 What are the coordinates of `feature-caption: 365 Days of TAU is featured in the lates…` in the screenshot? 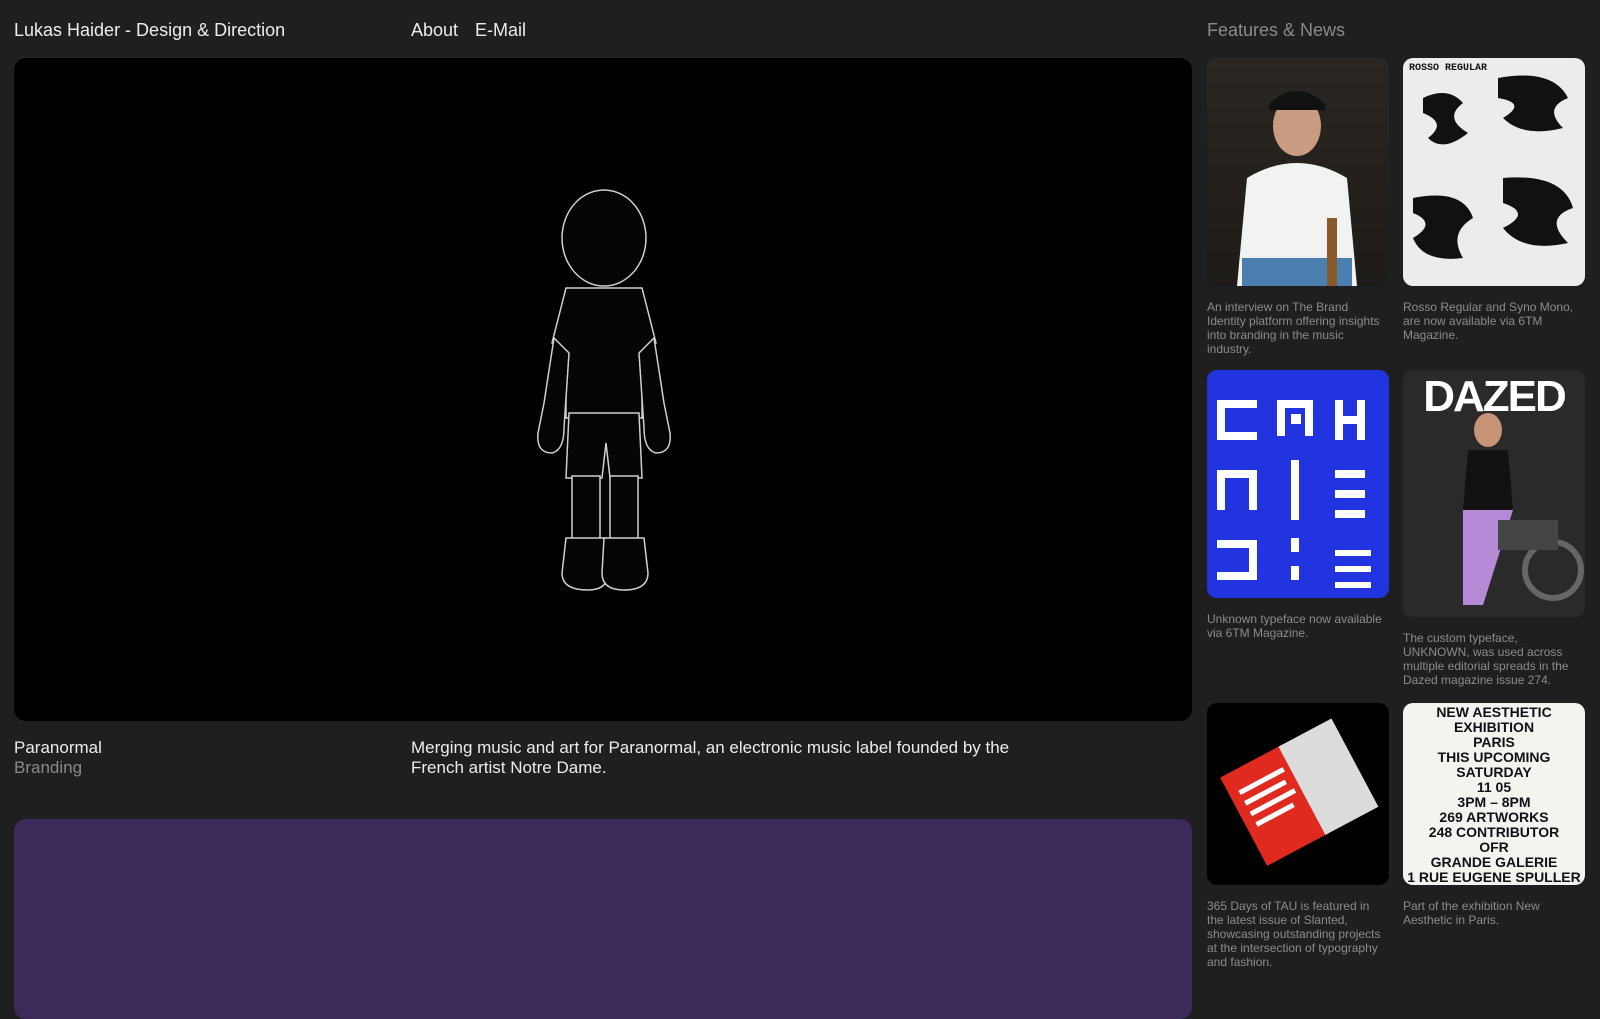 It's located at (1294, 934).